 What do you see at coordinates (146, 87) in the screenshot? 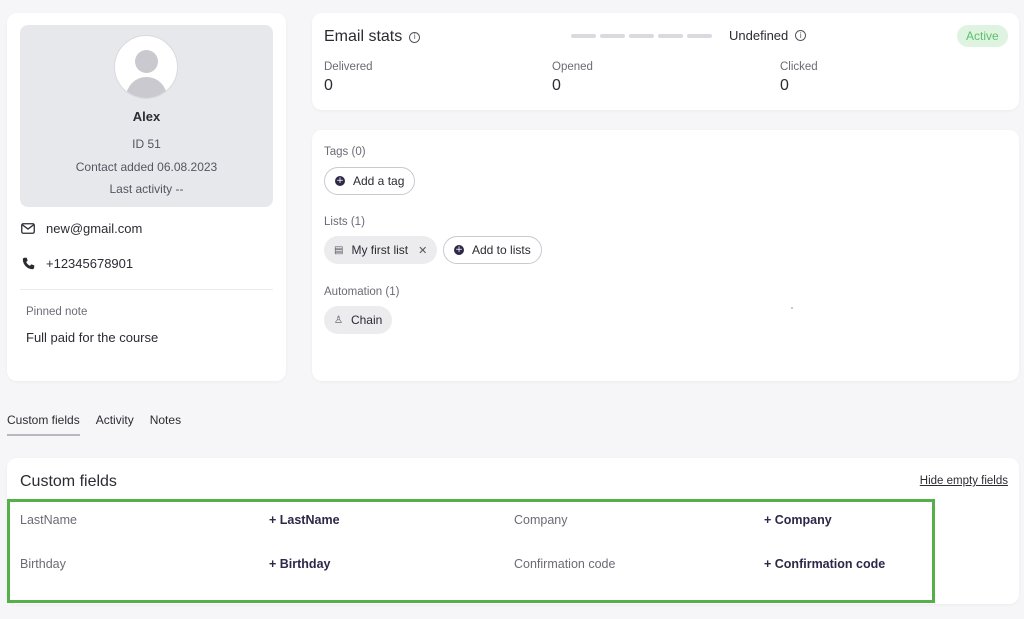
I see `avatar-body` at bounding box center [146, 87].